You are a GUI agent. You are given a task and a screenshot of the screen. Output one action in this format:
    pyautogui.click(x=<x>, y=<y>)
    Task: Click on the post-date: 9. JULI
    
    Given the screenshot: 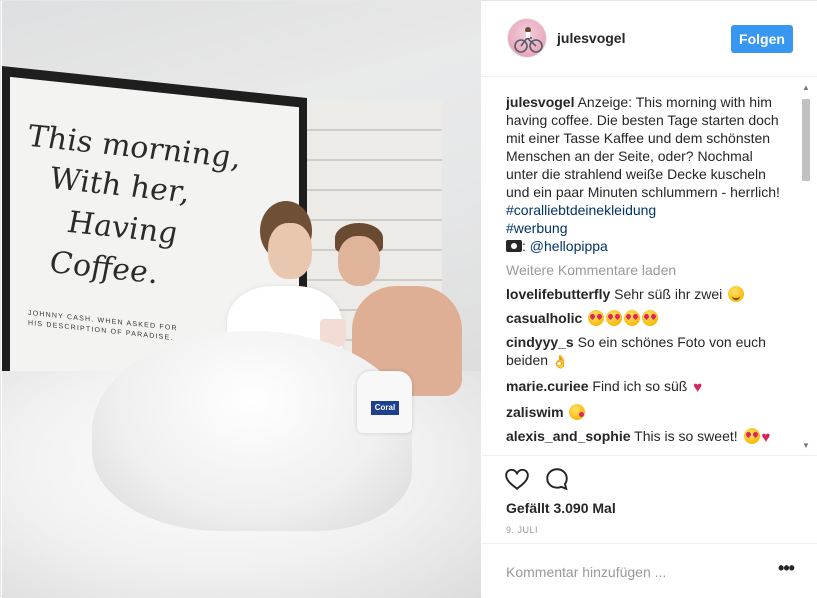 What is the action you would take?
    pyautogui.click(x=522, y=530)
    